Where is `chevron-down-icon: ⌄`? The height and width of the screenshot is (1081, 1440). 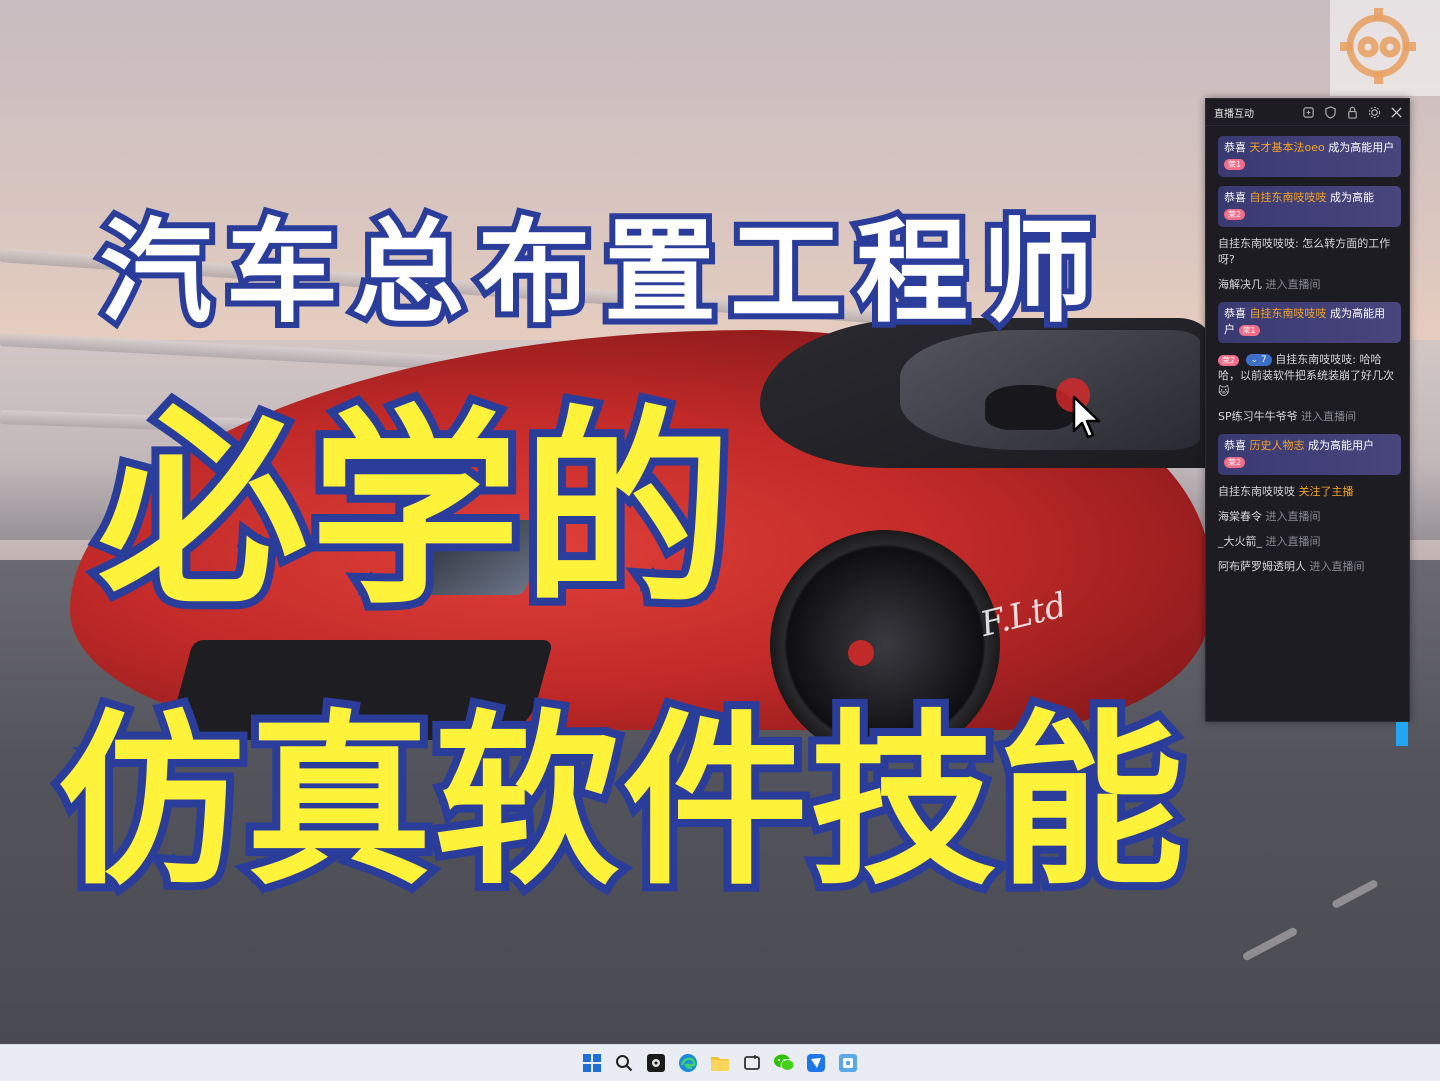
chevron-down-icon: ⌄ is located at coordinates (1254, 360).